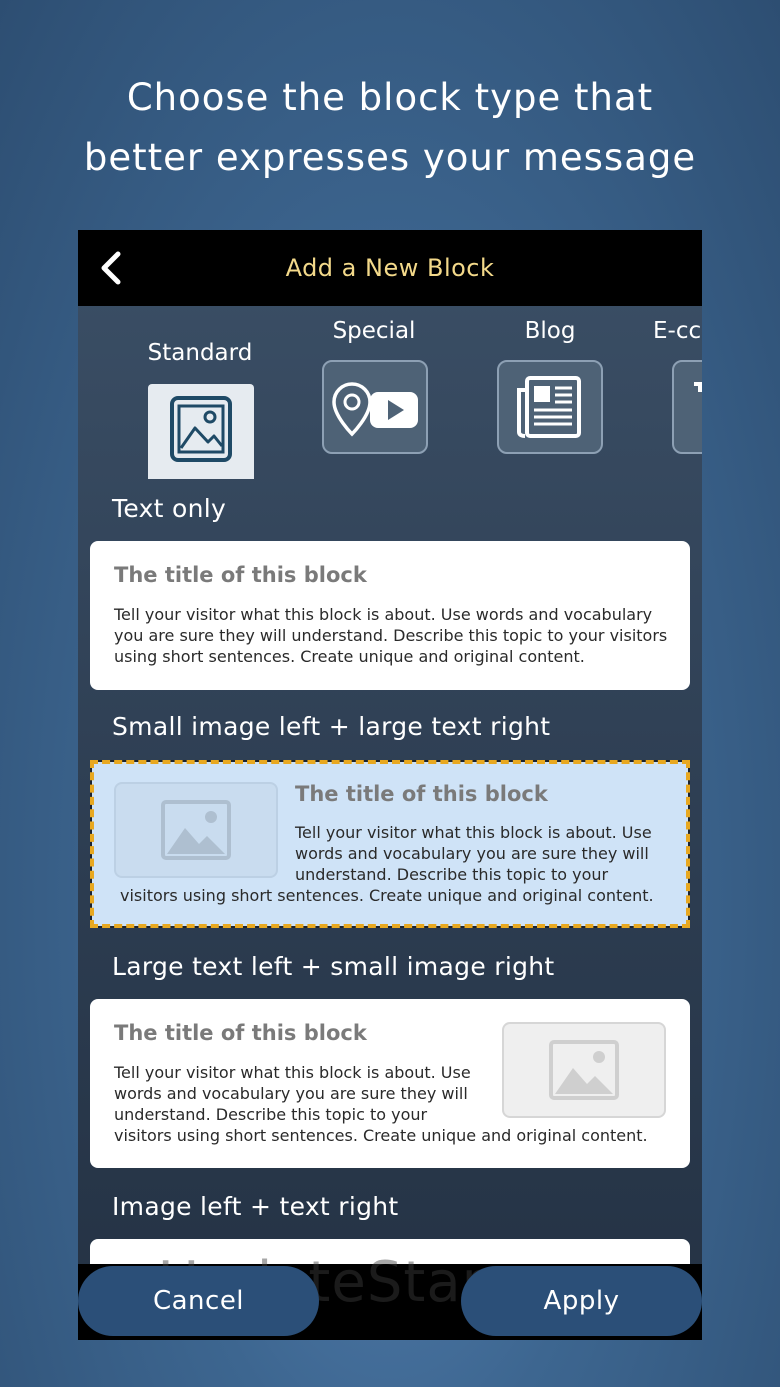 The width and height of the screenshot is (780, 1387). What do you see at coordinates (390, 157) in the screenshot?
I see `headline-line-2: better expresses your message` at bounding box center [390, 157].